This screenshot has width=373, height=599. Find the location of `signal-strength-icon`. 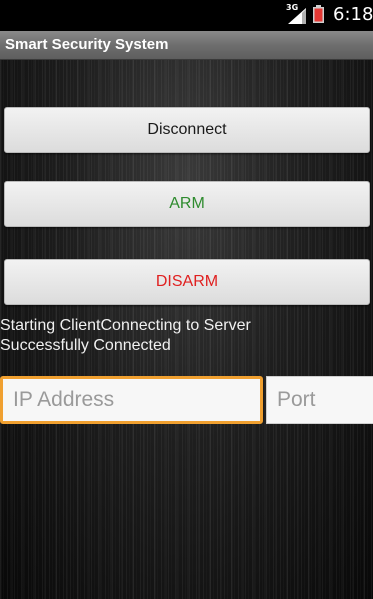

signal-strength-icon is located at coordinates (297, 16).